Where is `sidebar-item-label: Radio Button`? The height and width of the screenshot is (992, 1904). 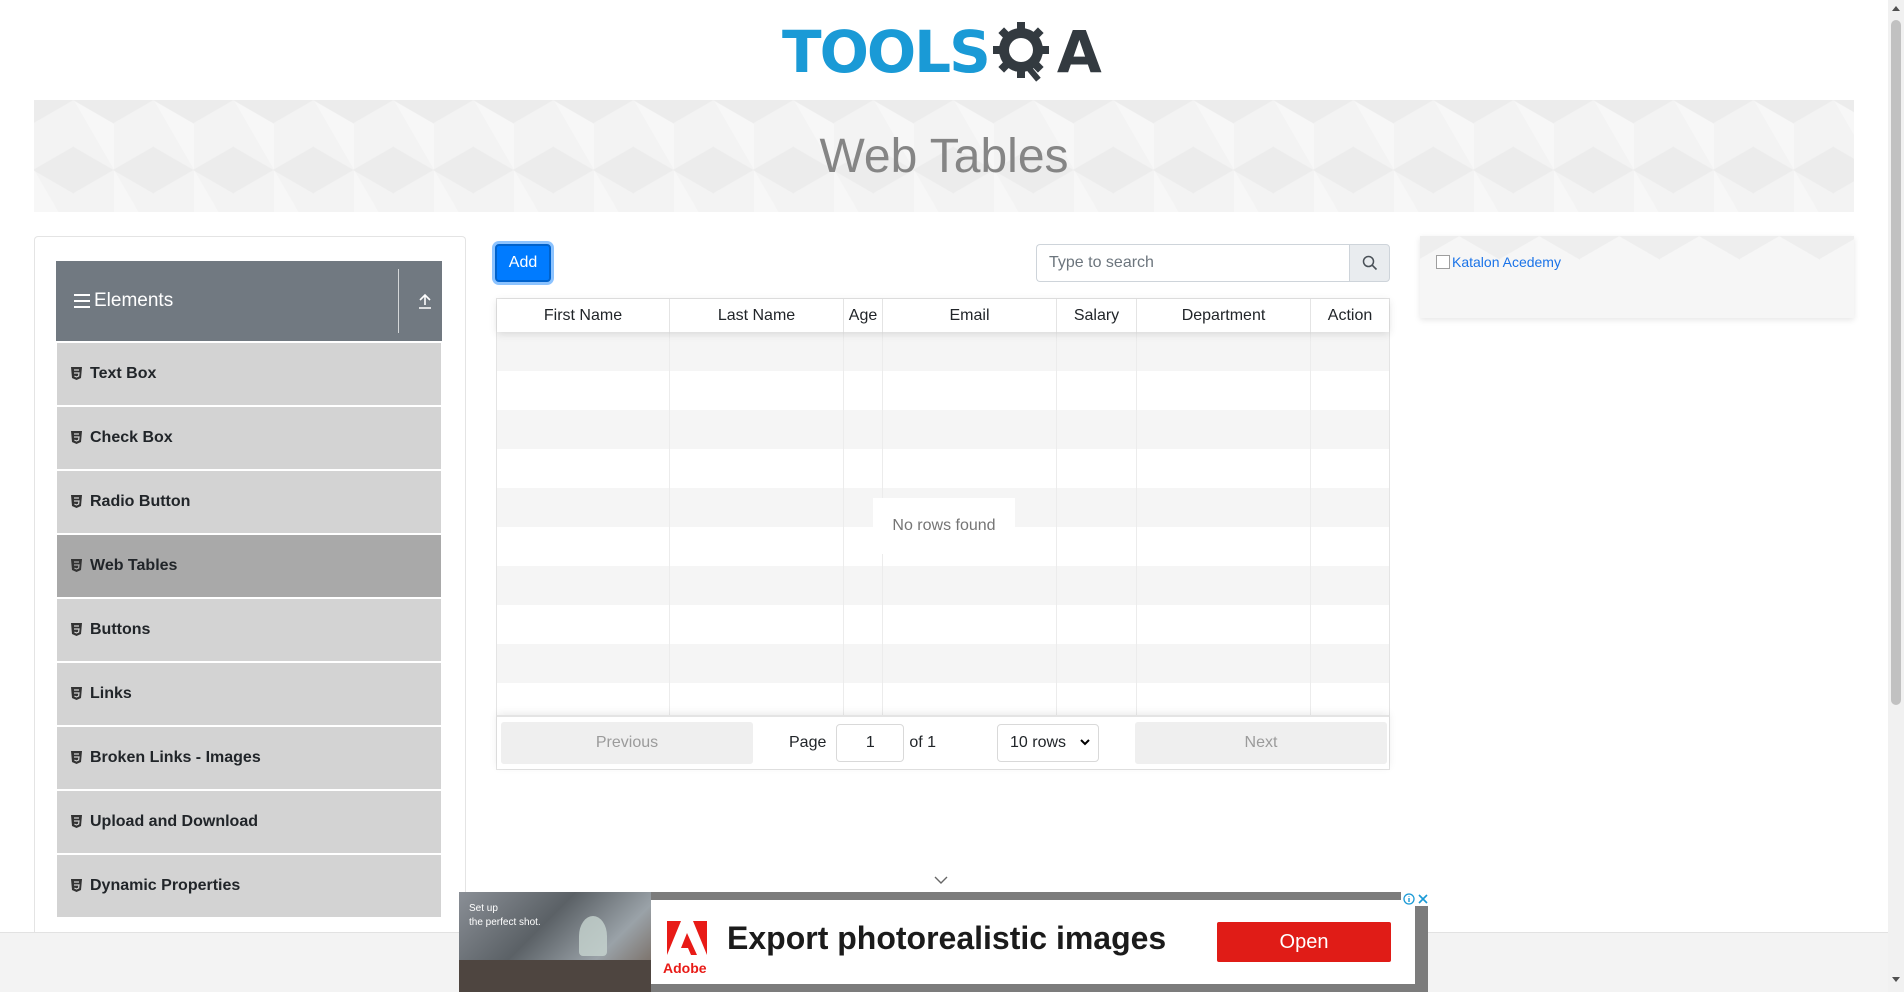
sidebar-item-label: Radio Button is located at coordinates (140, 501).